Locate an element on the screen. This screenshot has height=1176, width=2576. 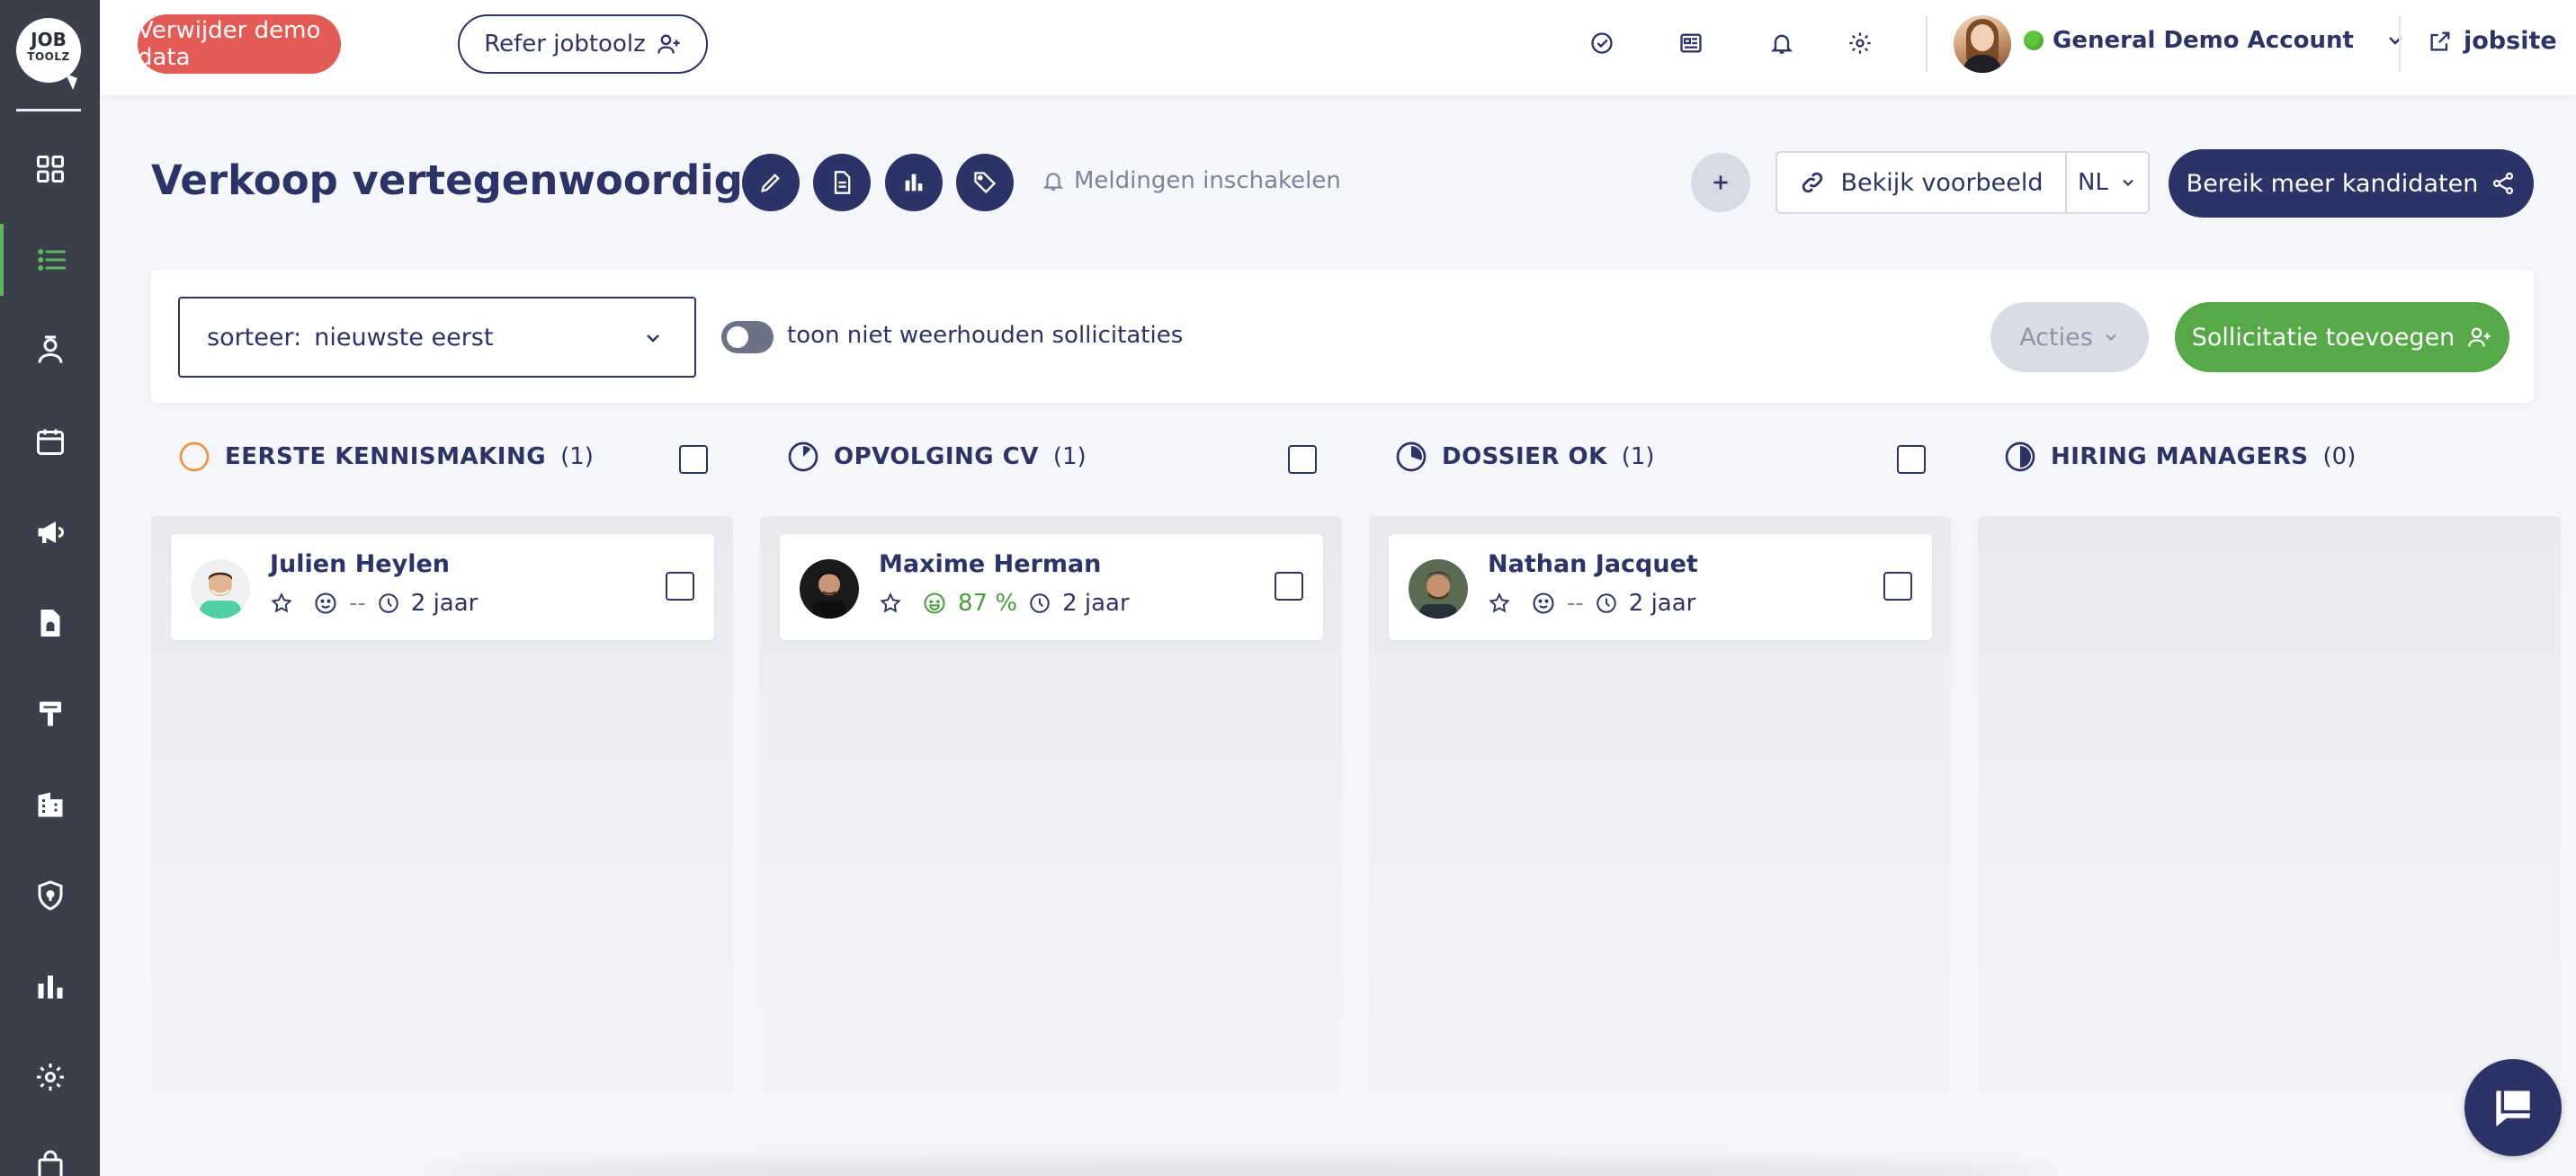
sidebar-item-kandidaten is located at coordinates (50, 351).